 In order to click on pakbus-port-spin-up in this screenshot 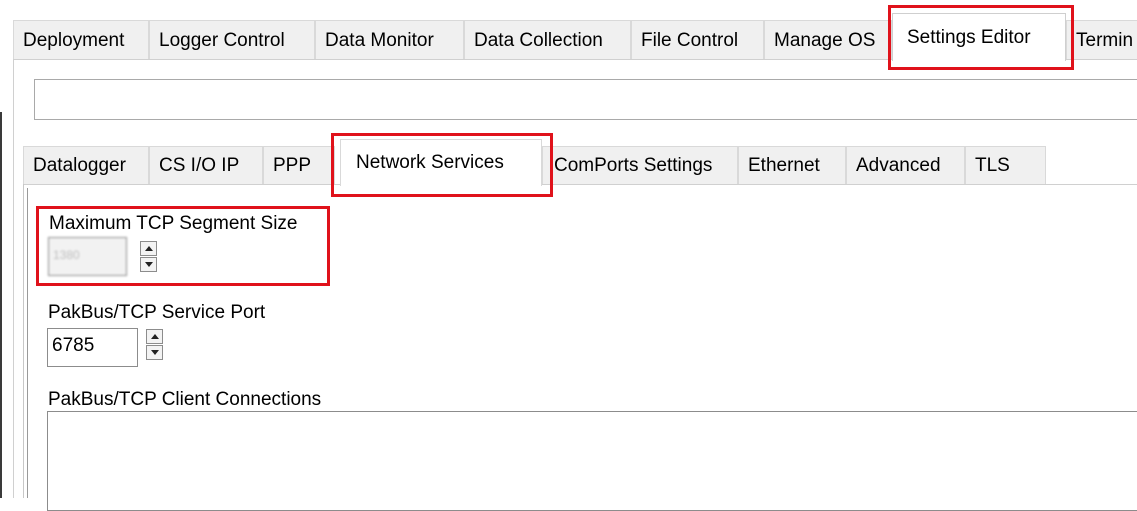, I will do `click(154, 336)`.